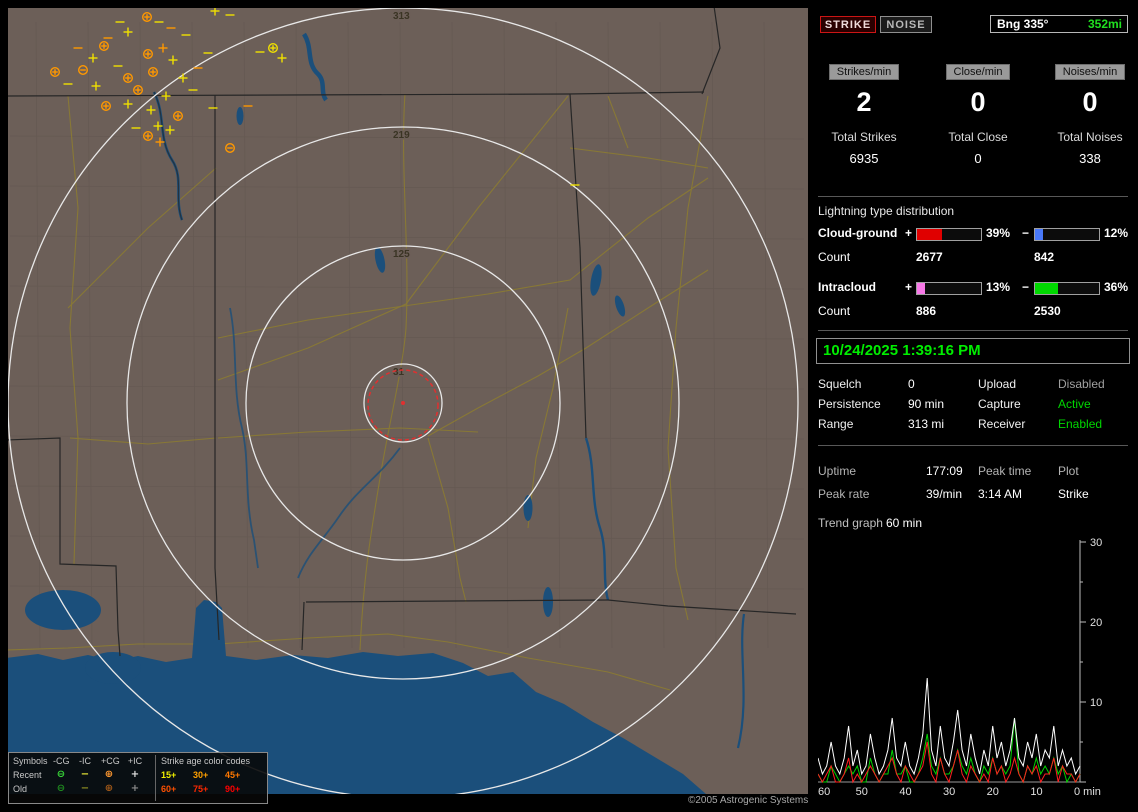  I want to click on intracloud-row: Intracloud + 13% − 36%, so click(974, 288).